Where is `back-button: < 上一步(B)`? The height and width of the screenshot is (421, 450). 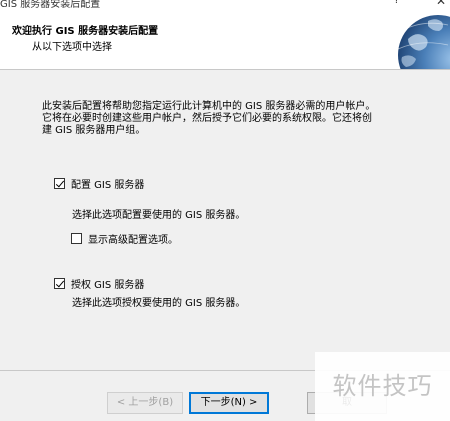 back-button: < 上一步(B) is located at coordinates (145, 403).